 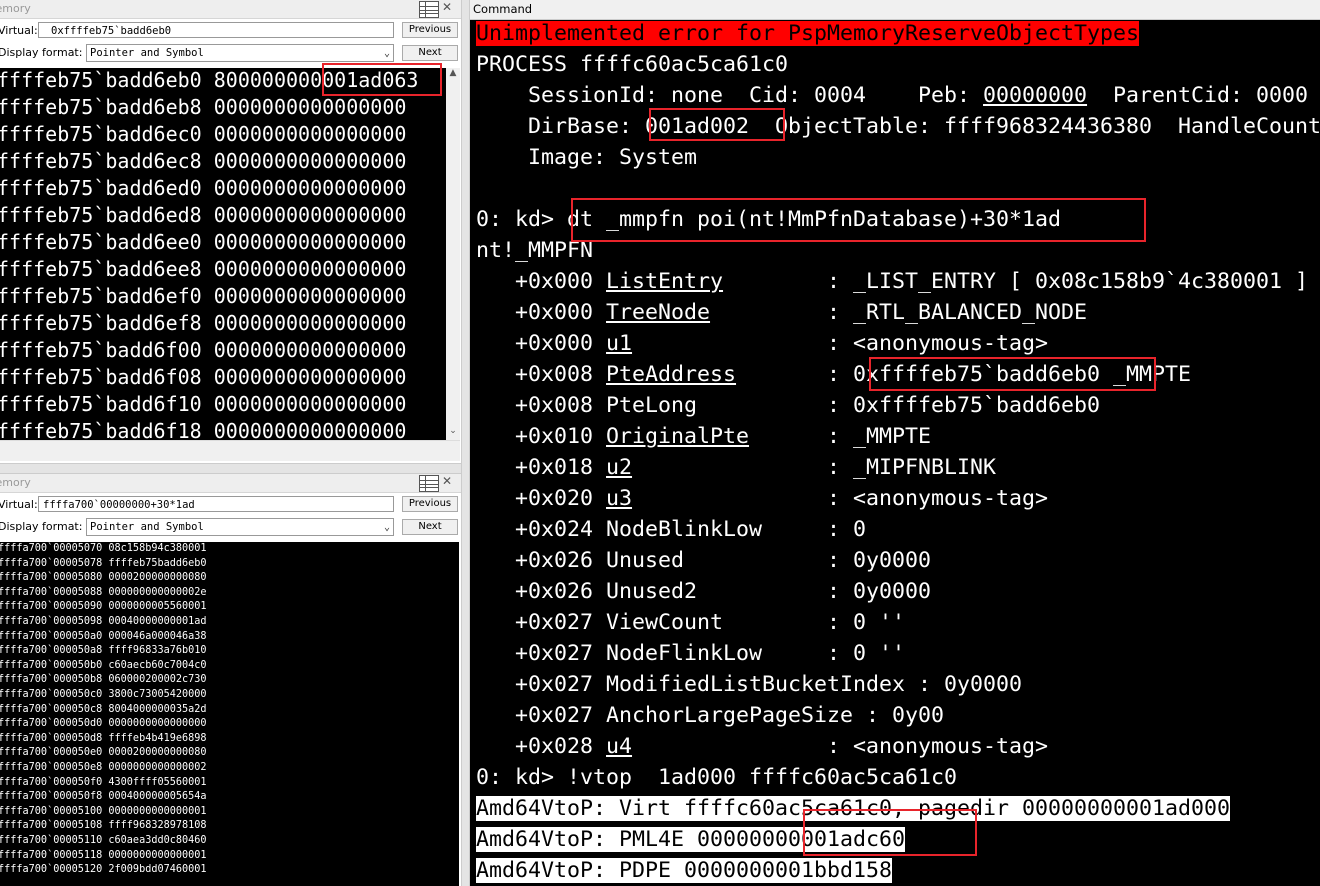 What do you see at coordinates (203, 161) in the screenshot?
I see `memory-row: ffffeb75`badd6ec8 0000000000000000` at bounding box center [203, 161].